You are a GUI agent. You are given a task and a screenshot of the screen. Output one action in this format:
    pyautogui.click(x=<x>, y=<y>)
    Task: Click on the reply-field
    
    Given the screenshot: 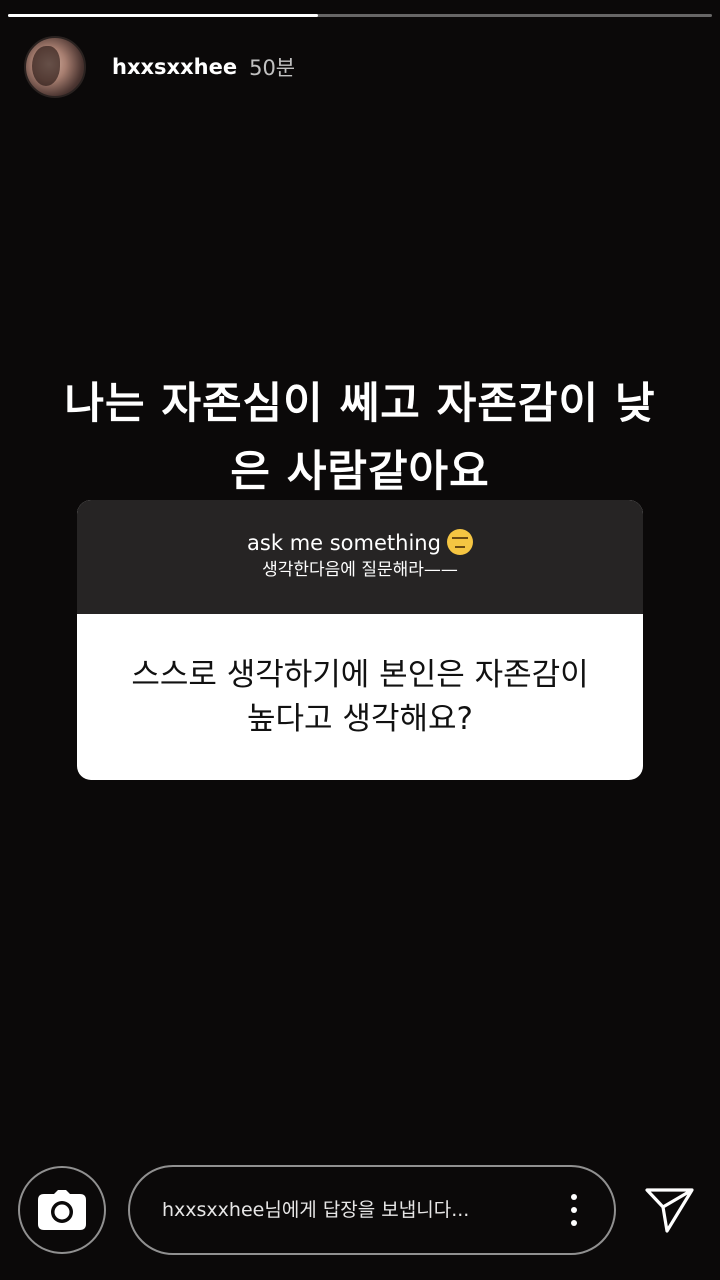 What is the action you would take?
    pyautogui.click(x=372, y=1210)
    